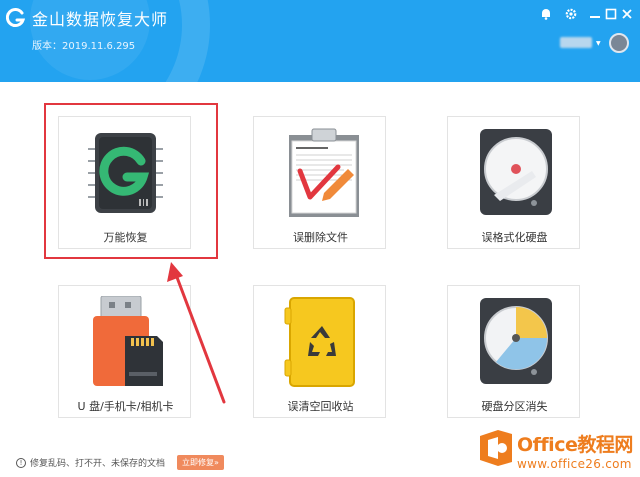  What do you see at coordinates (100, 19) in the screenshot?
I see `app-title: 金山数据恢复大师` at bounding box center [100, 19].